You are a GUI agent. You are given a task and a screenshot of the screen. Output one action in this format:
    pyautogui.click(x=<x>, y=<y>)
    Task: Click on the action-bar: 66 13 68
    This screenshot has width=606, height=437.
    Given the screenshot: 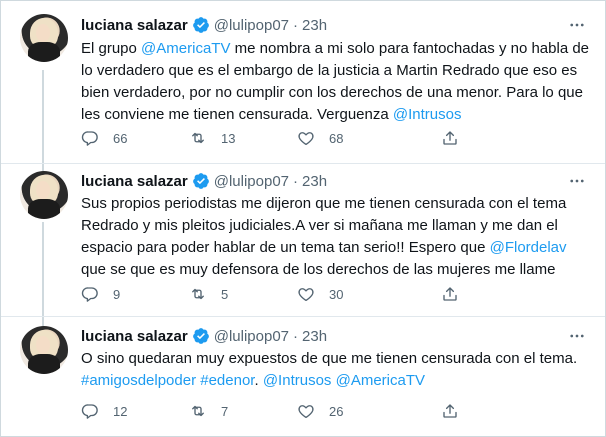 What is the action you would take?
    pyautogui.click(x=296, y=138)
    